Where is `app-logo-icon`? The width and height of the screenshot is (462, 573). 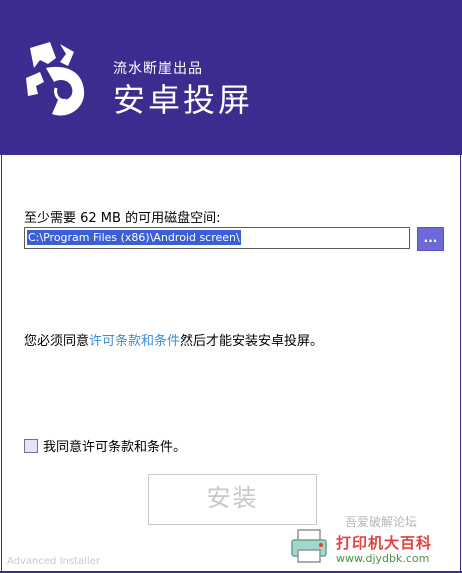
app-logo-icon is located at coordinates (55, 79).